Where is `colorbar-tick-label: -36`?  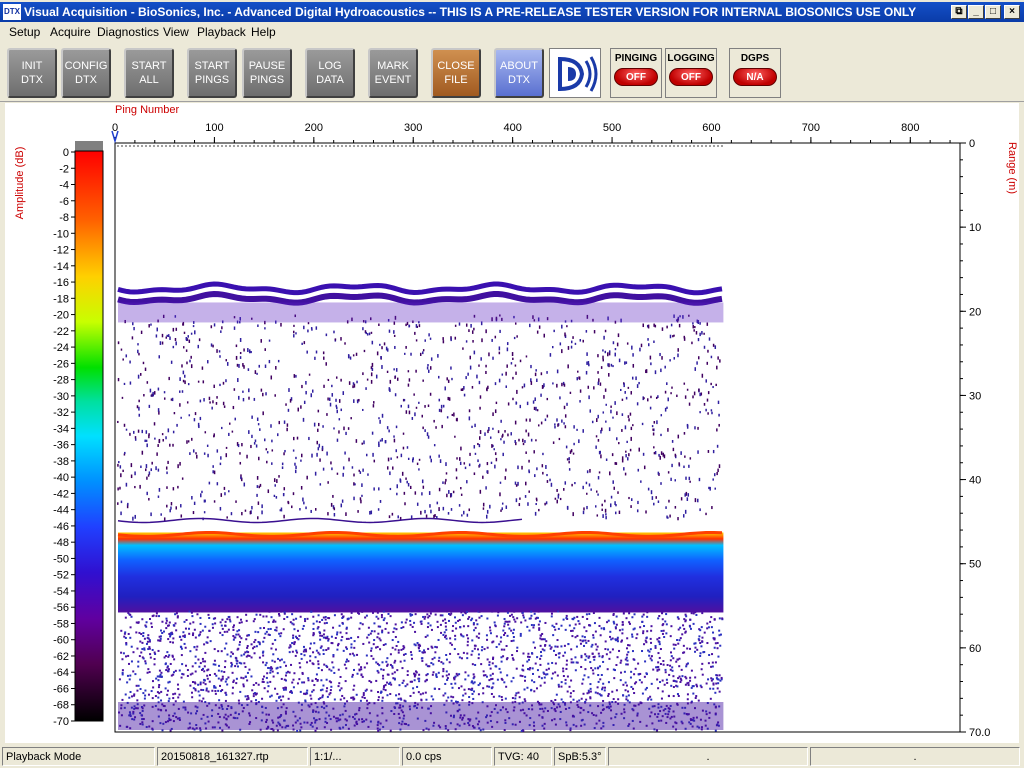 colorbar-tick-label: -36 is located at coordinates (61, 446).